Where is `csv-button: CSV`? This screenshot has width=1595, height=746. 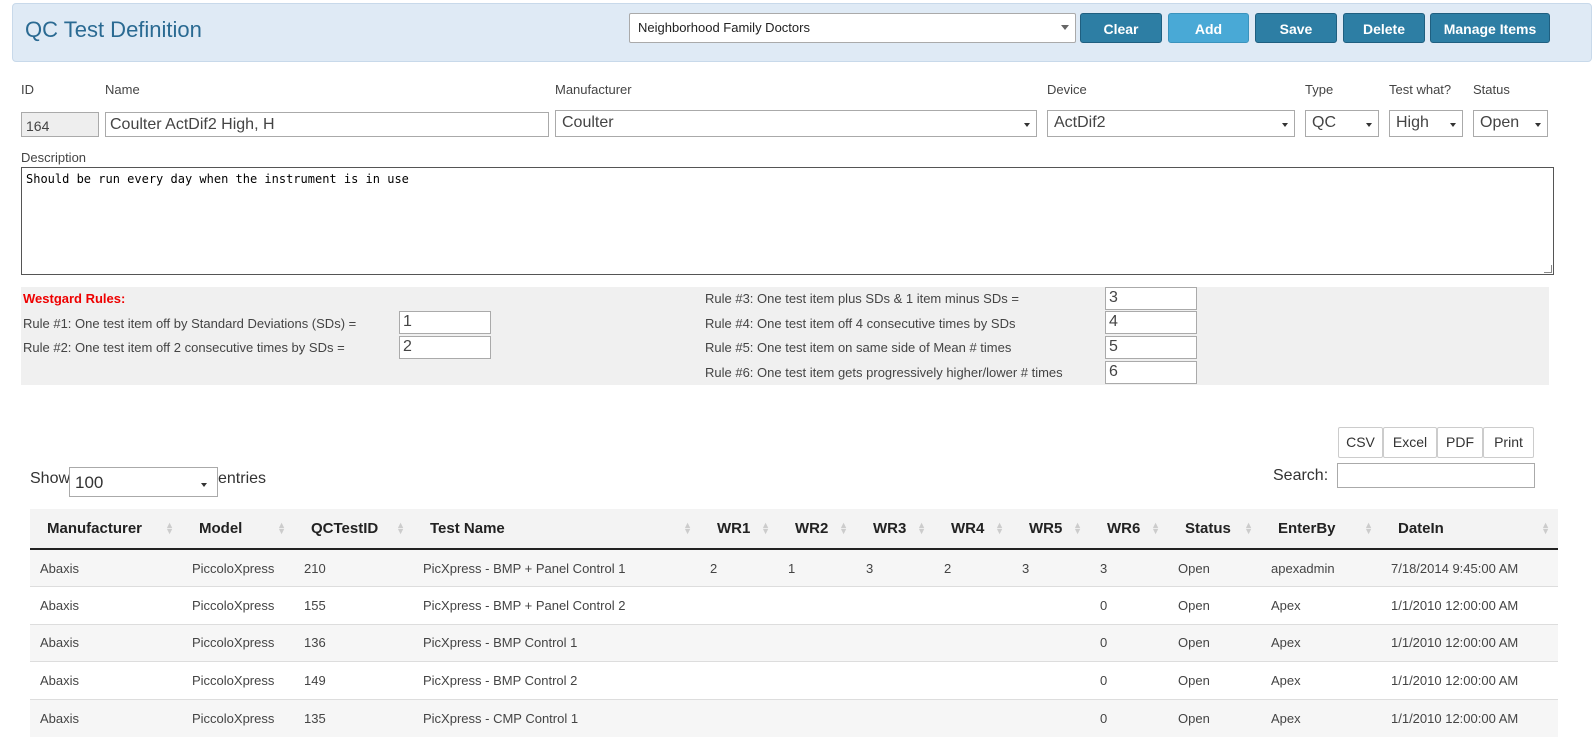 csv-button: CSV is located at coordinates (1360, 442).